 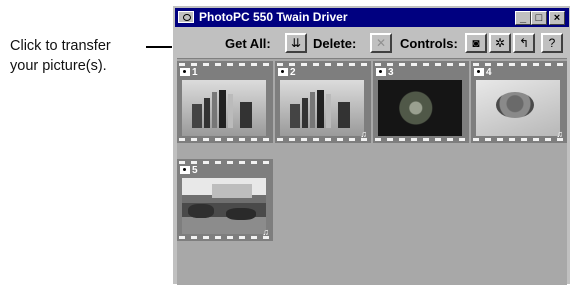 I want to click on flash-button: ✲, so click(x=500, y=43).